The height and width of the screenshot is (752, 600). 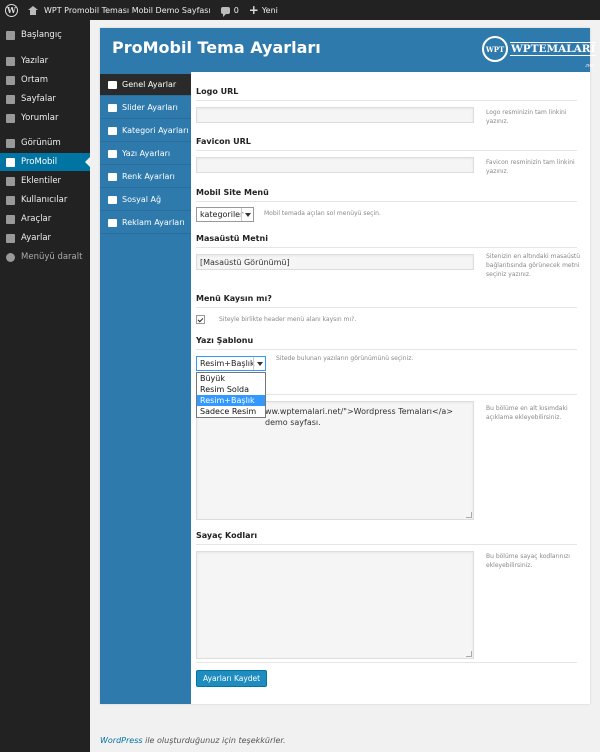 I want to click on post-template-label: Yazı Şablonu, so click(x=225, y=340).